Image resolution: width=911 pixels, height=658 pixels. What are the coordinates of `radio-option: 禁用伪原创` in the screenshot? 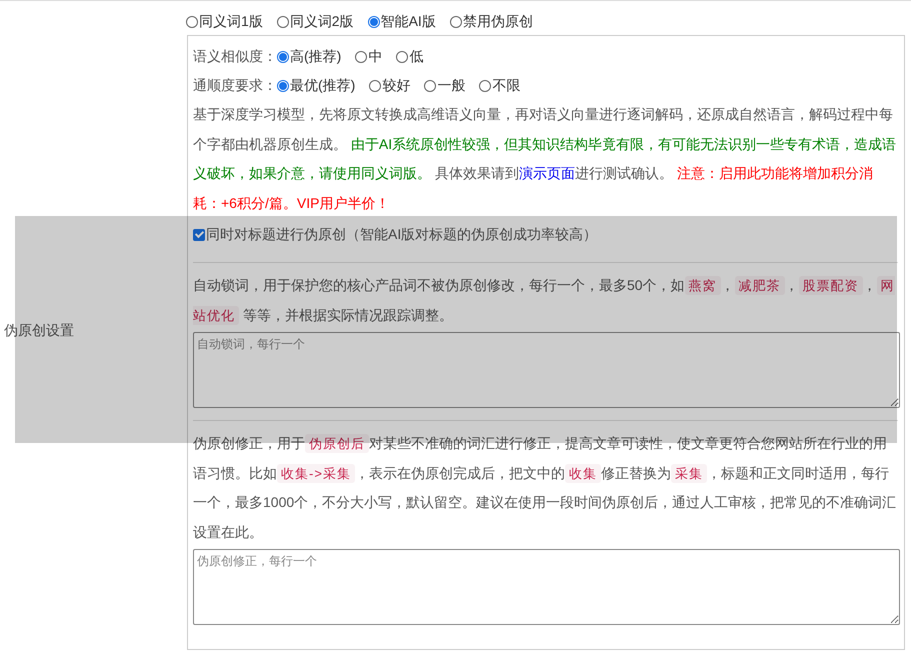 It's located at (491, 22).